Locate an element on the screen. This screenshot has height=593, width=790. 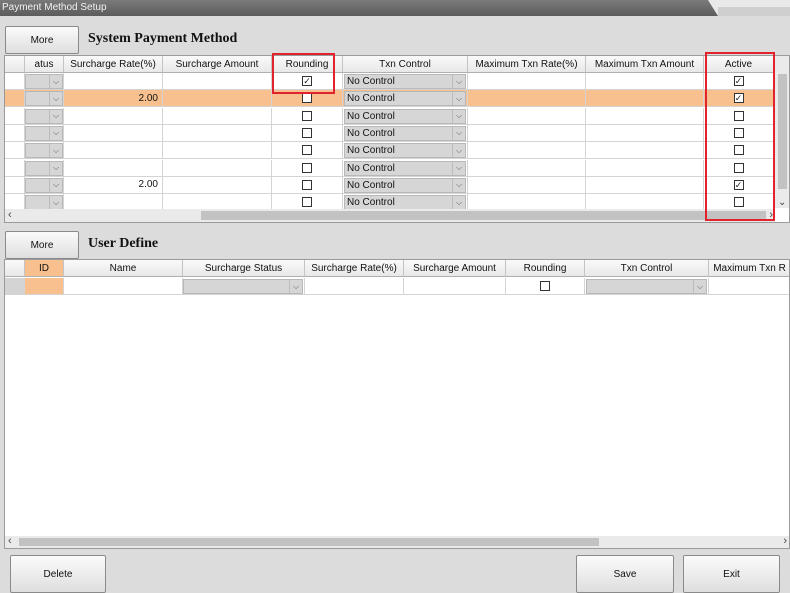
user-more-button: More is located at coordinates (42, 245).